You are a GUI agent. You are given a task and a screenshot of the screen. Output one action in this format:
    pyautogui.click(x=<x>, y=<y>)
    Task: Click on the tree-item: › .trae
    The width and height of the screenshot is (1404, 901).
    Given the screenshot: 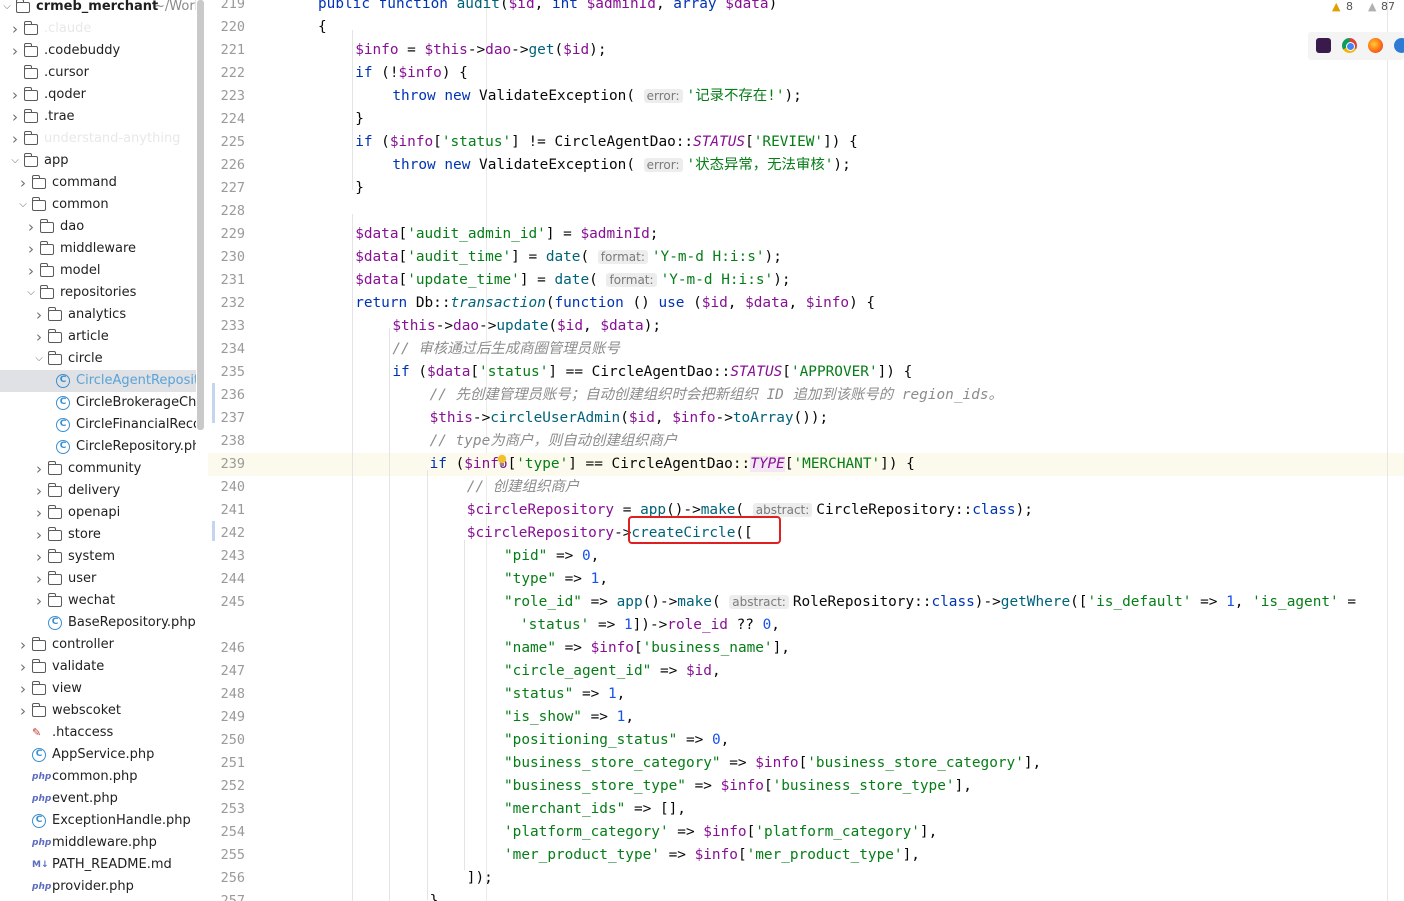 What is the action you would take?
    pyautogui.click(x=98, y=117)
    